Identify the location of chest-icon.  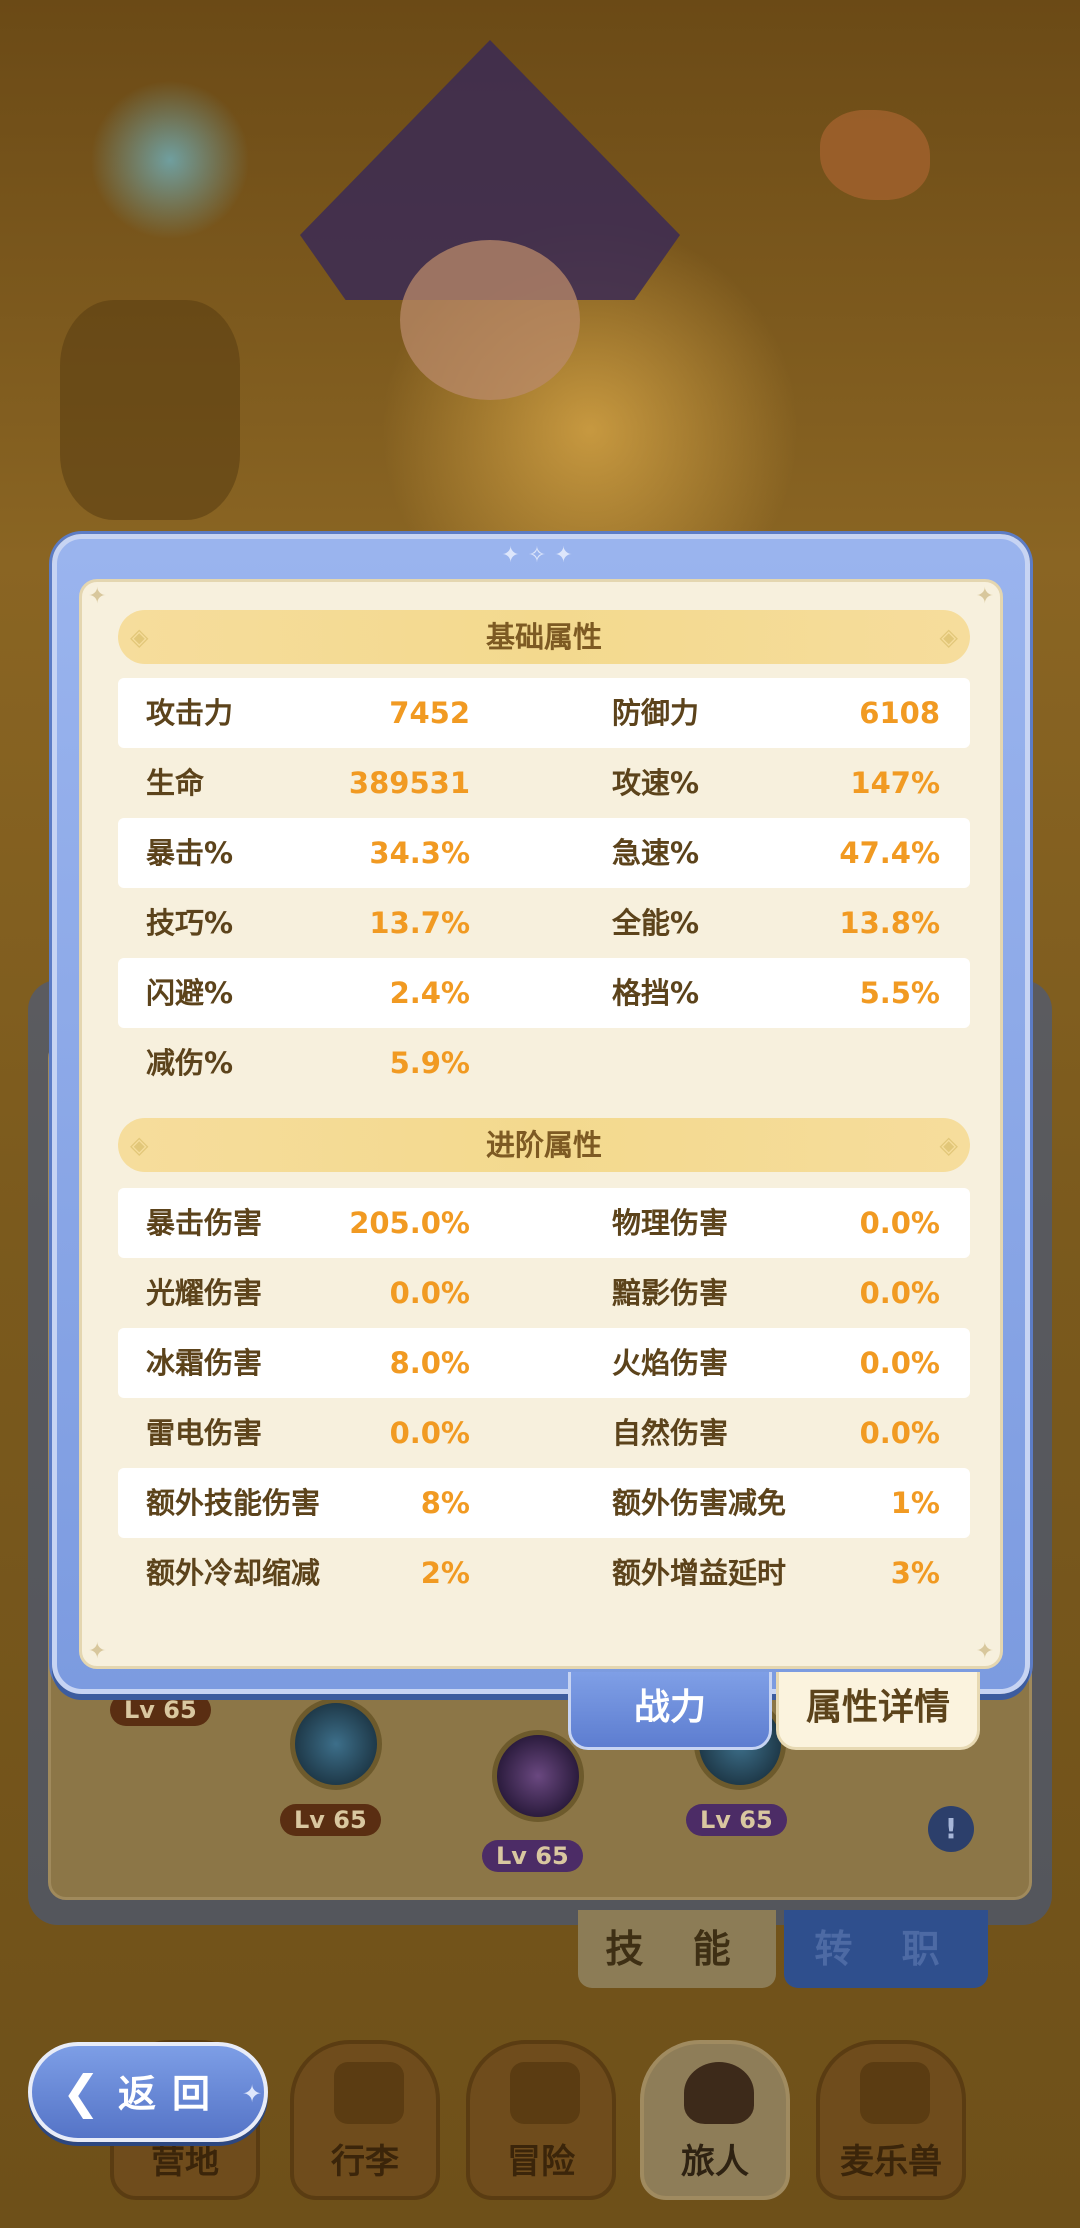
(369, 2093).